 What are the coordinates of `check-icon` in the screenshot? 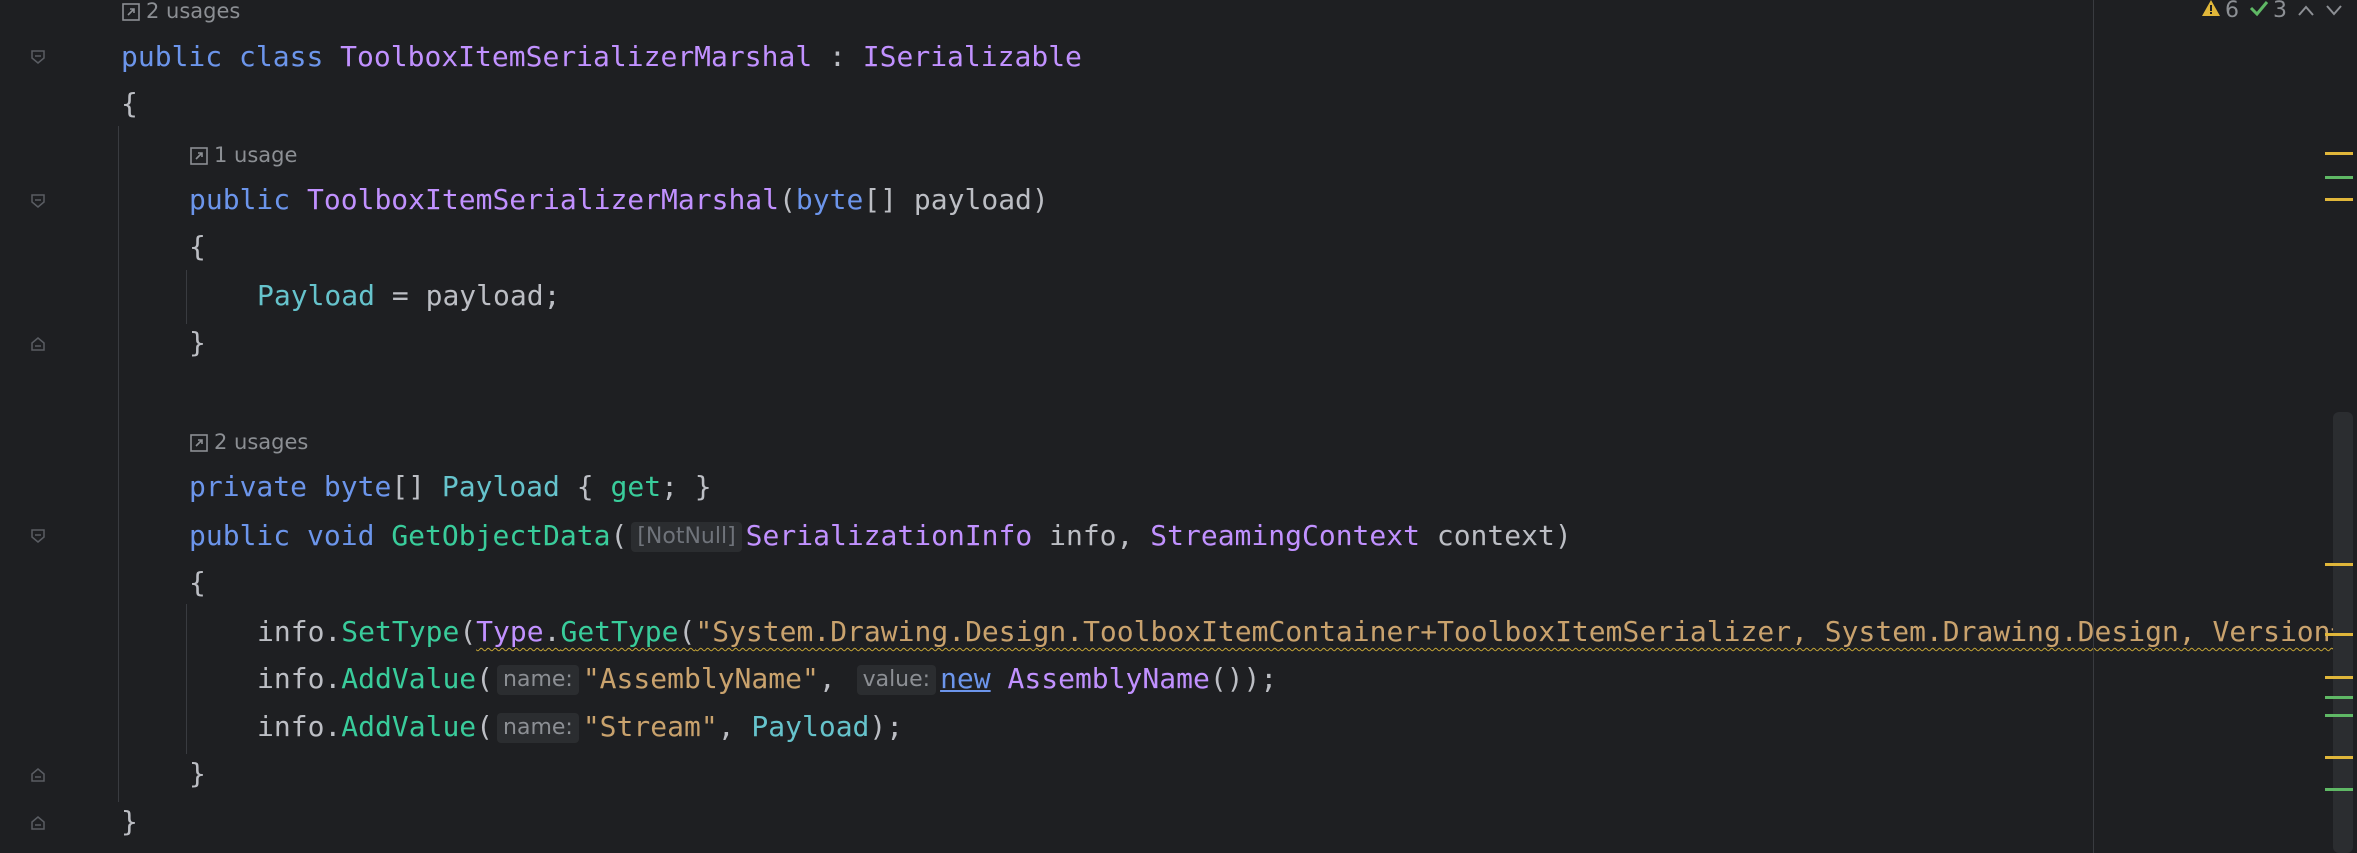 It's located at (2259, 11).